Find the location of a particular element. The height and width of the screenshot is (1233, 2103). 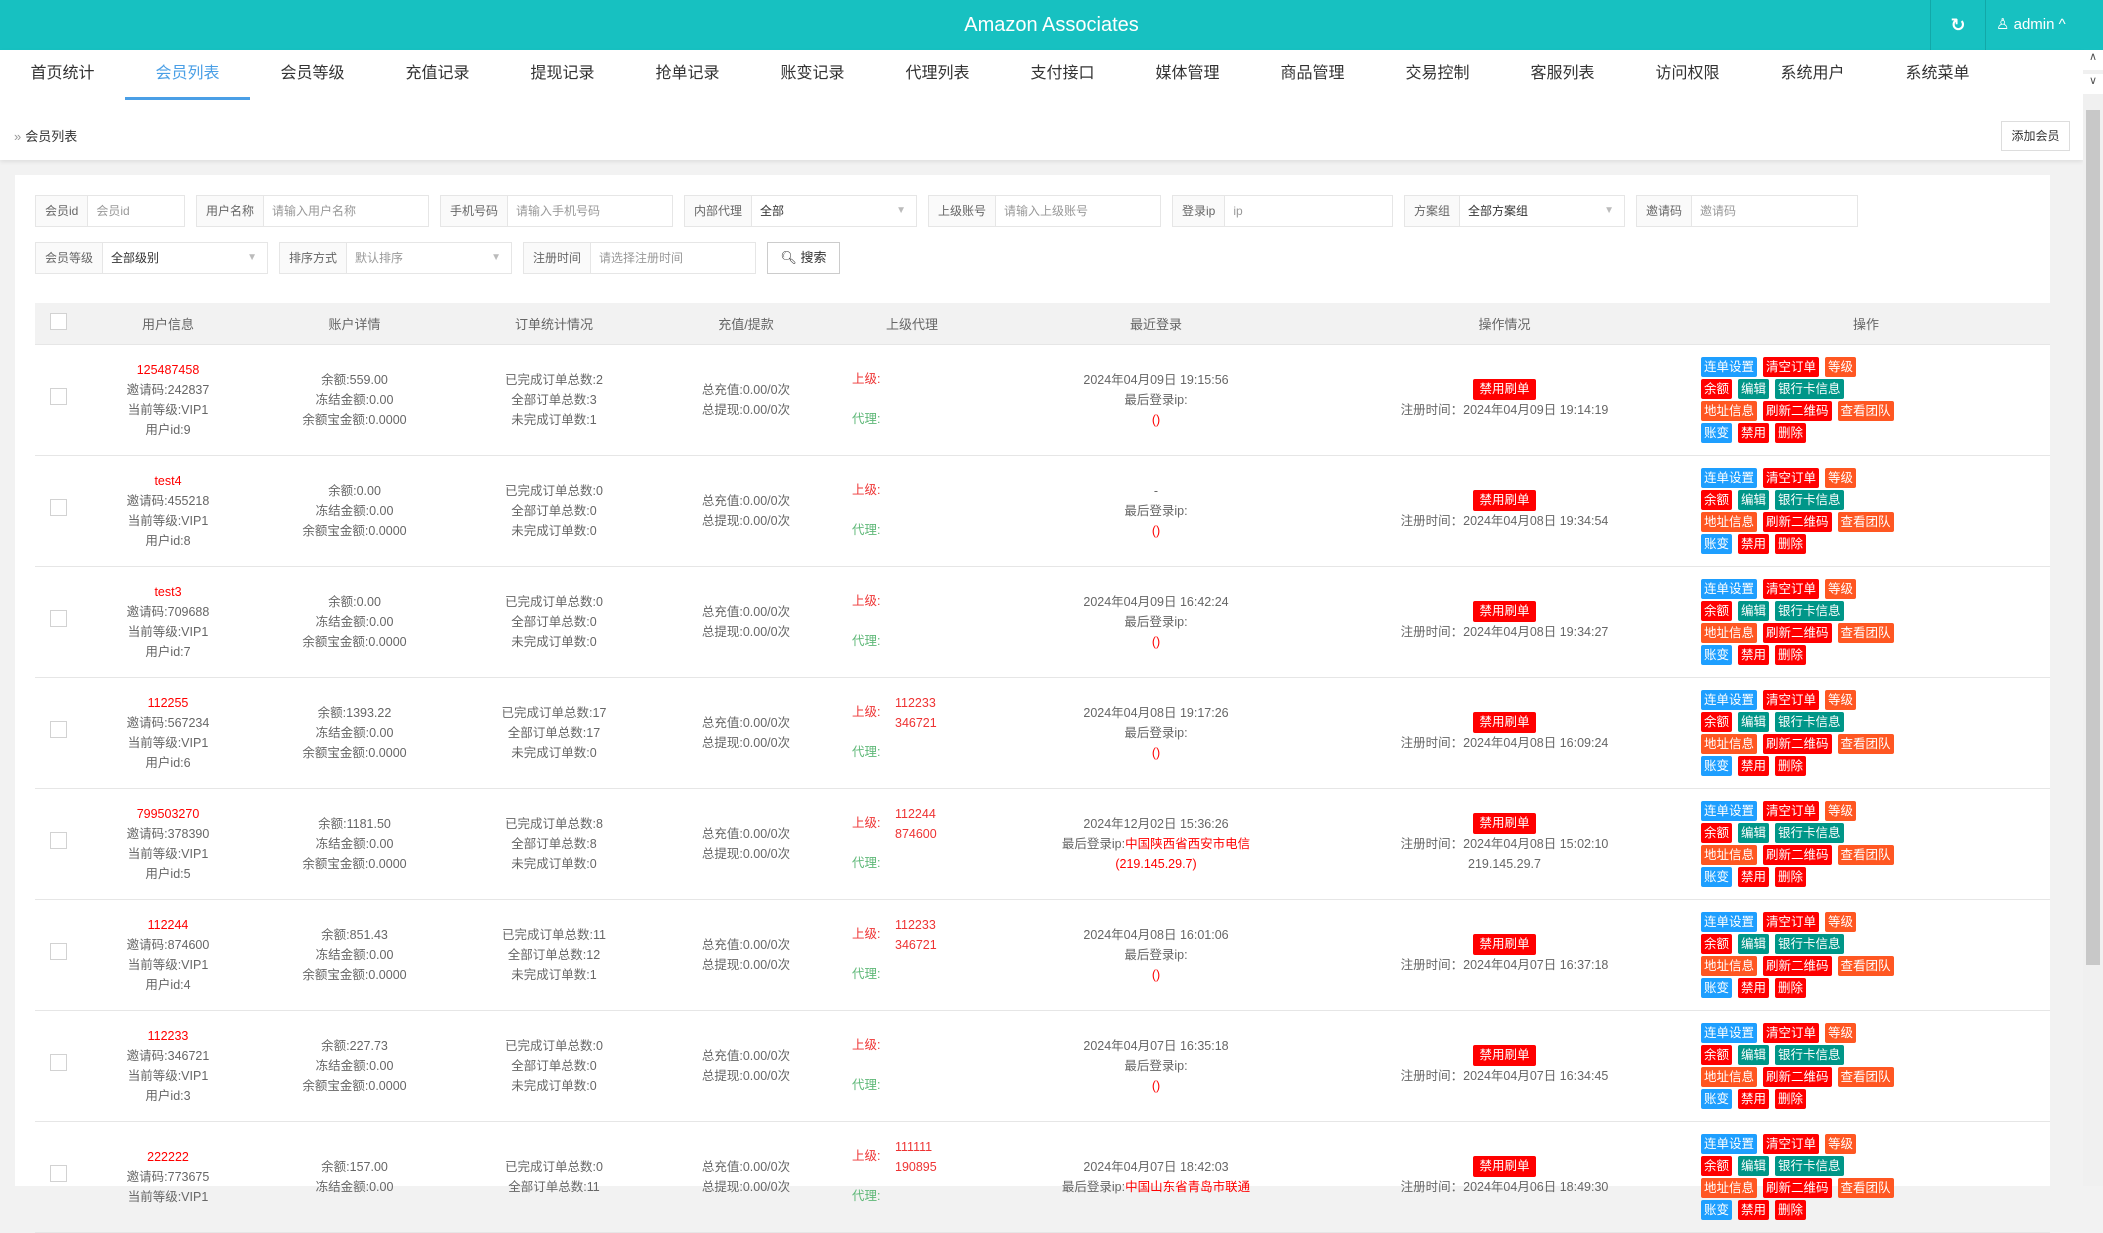

sort-select: 默认排序 ▼ is located at coordinates (429, 258).